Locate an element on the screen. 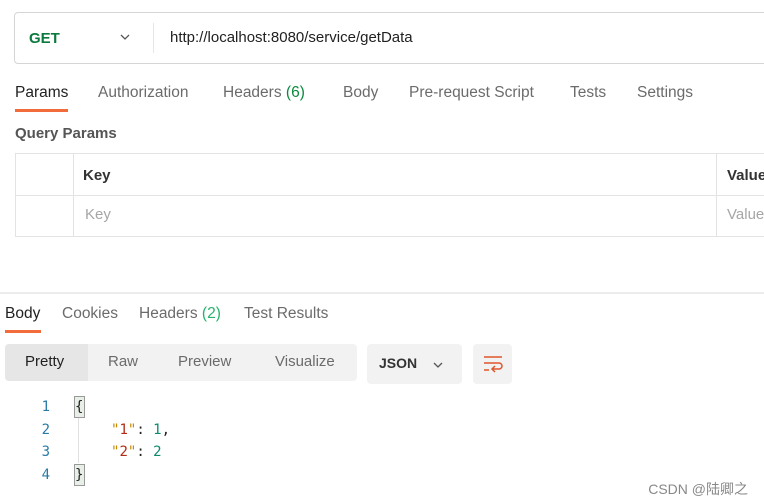 This screenshot has width=764, height=504. tab-cookies: Cookies is located at coordinates (90, 314).